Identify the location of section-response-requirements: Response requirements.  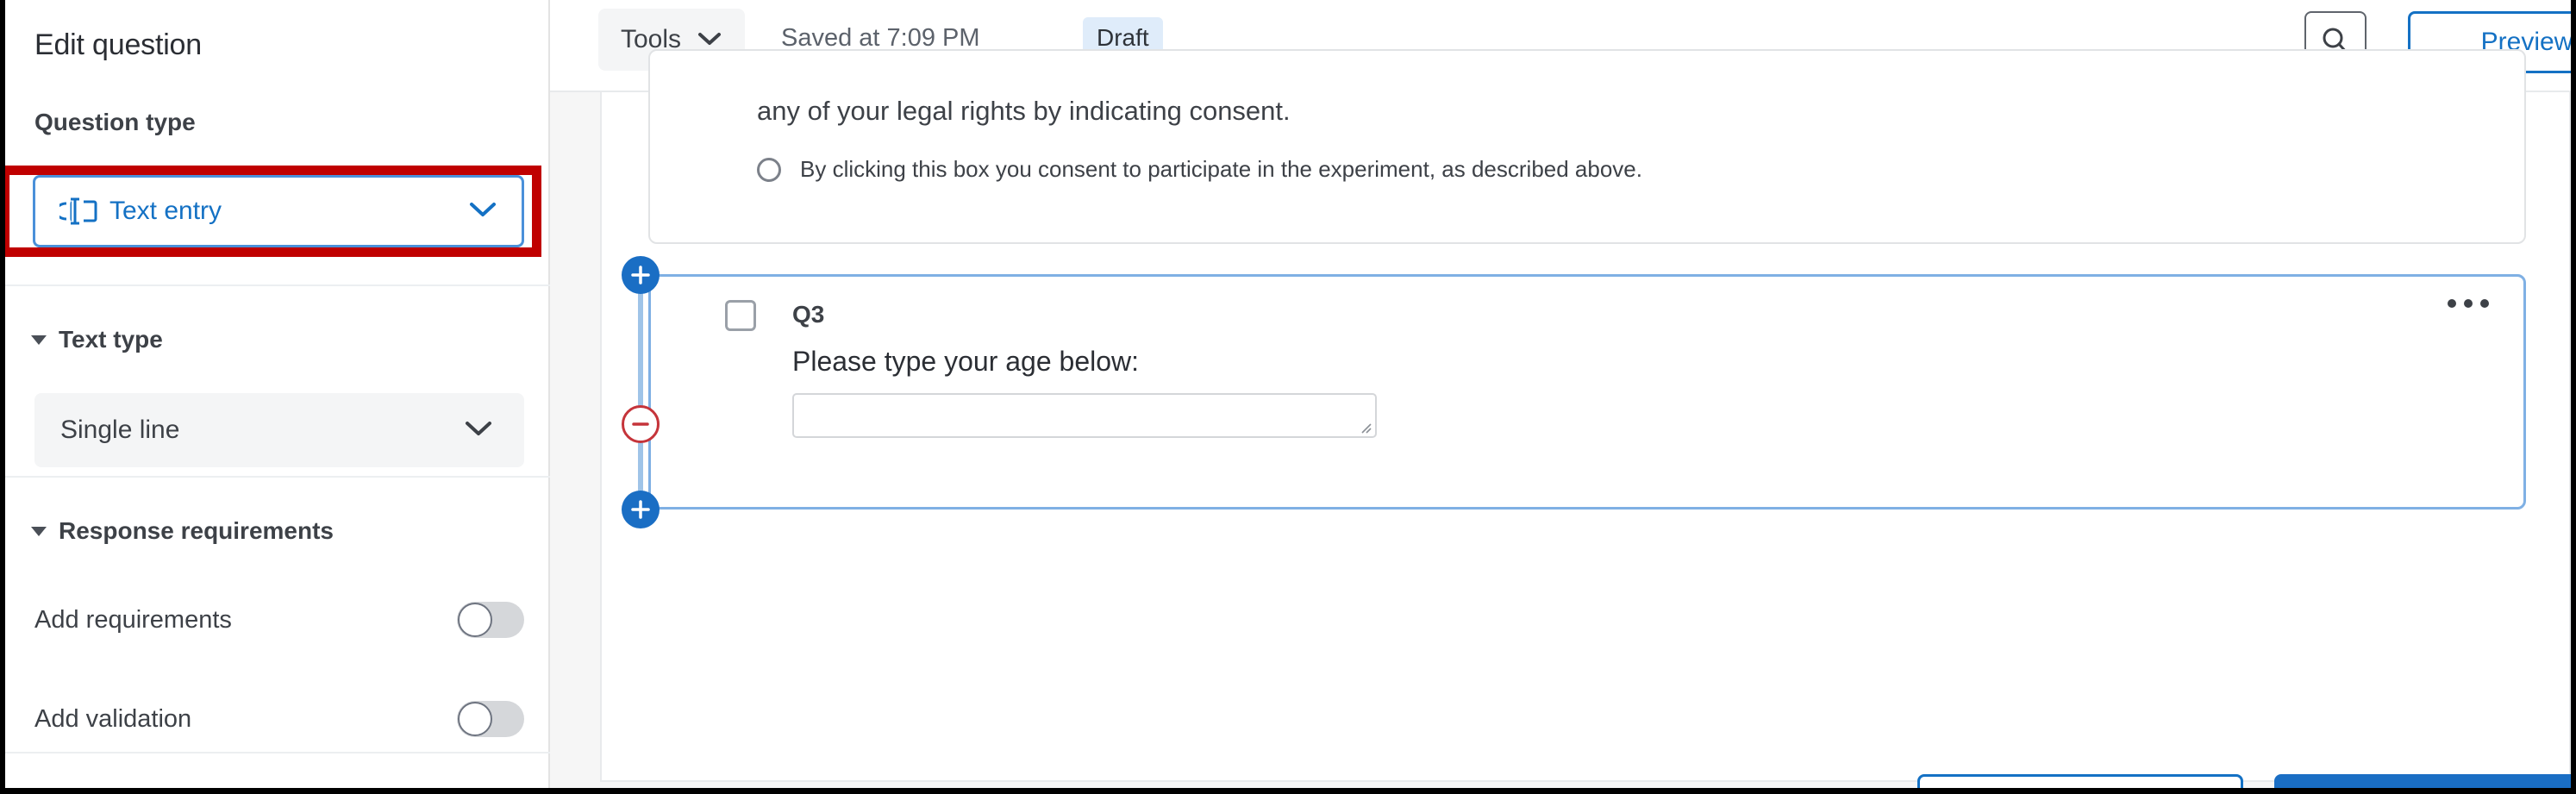
(182, 531).